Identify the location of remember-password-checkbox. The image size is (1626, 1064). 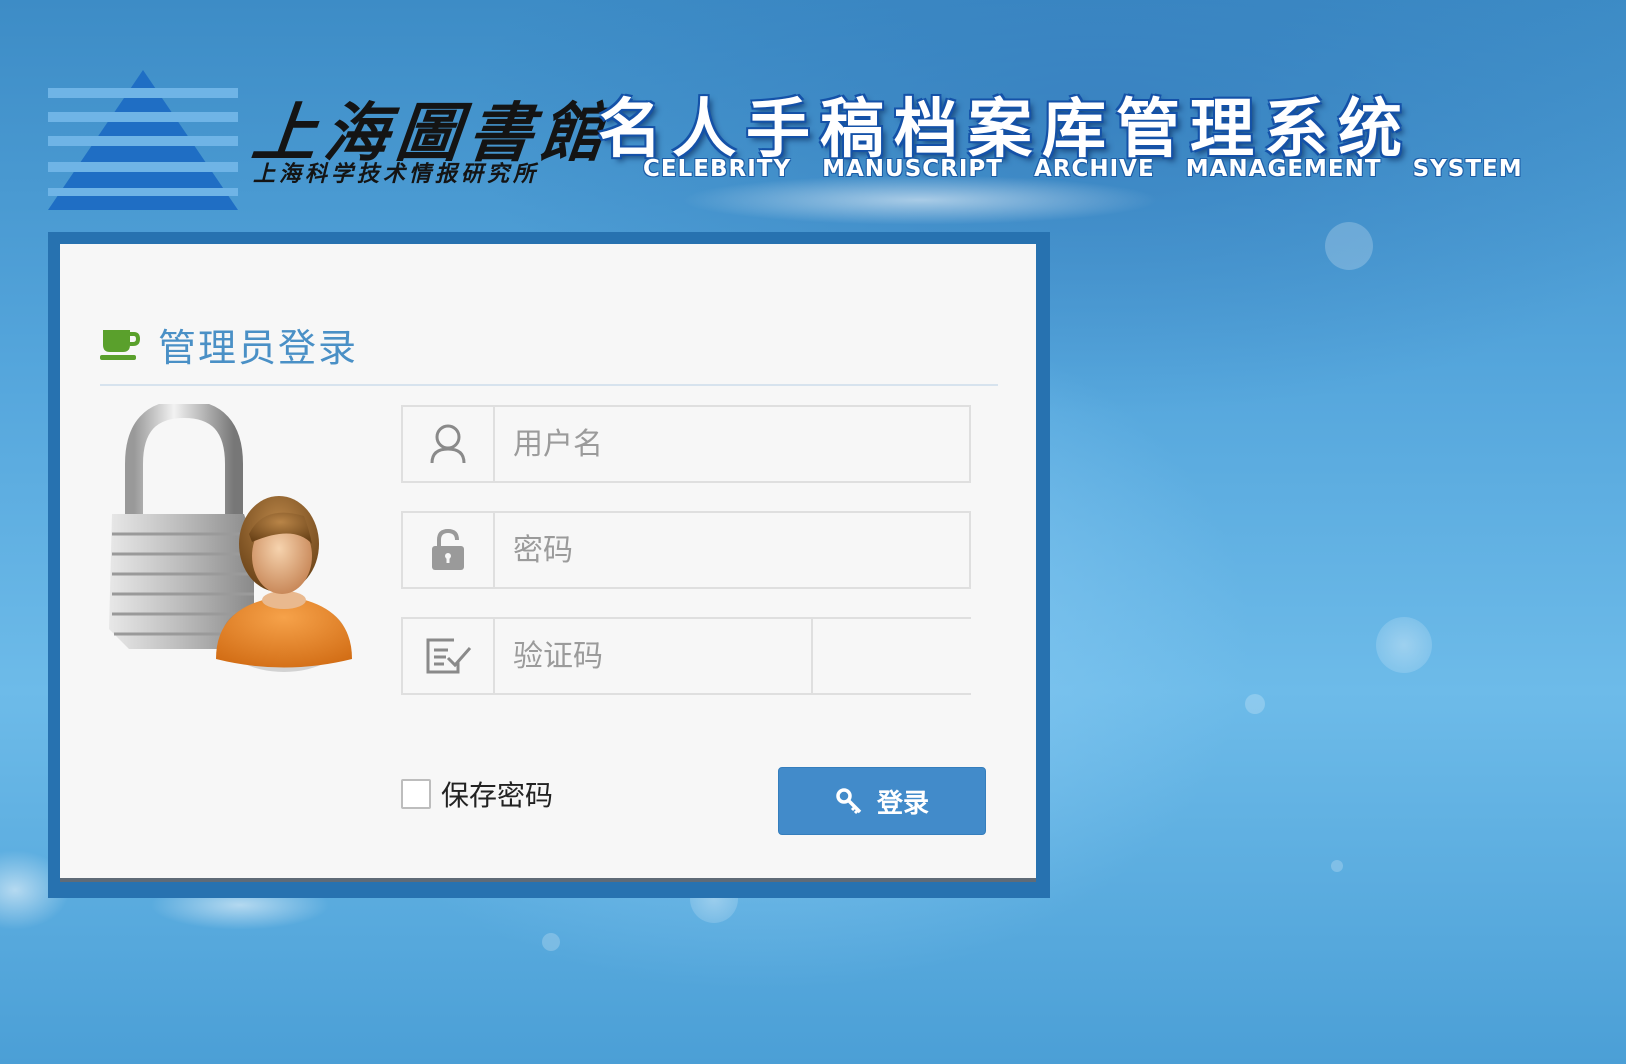
(416, 794).